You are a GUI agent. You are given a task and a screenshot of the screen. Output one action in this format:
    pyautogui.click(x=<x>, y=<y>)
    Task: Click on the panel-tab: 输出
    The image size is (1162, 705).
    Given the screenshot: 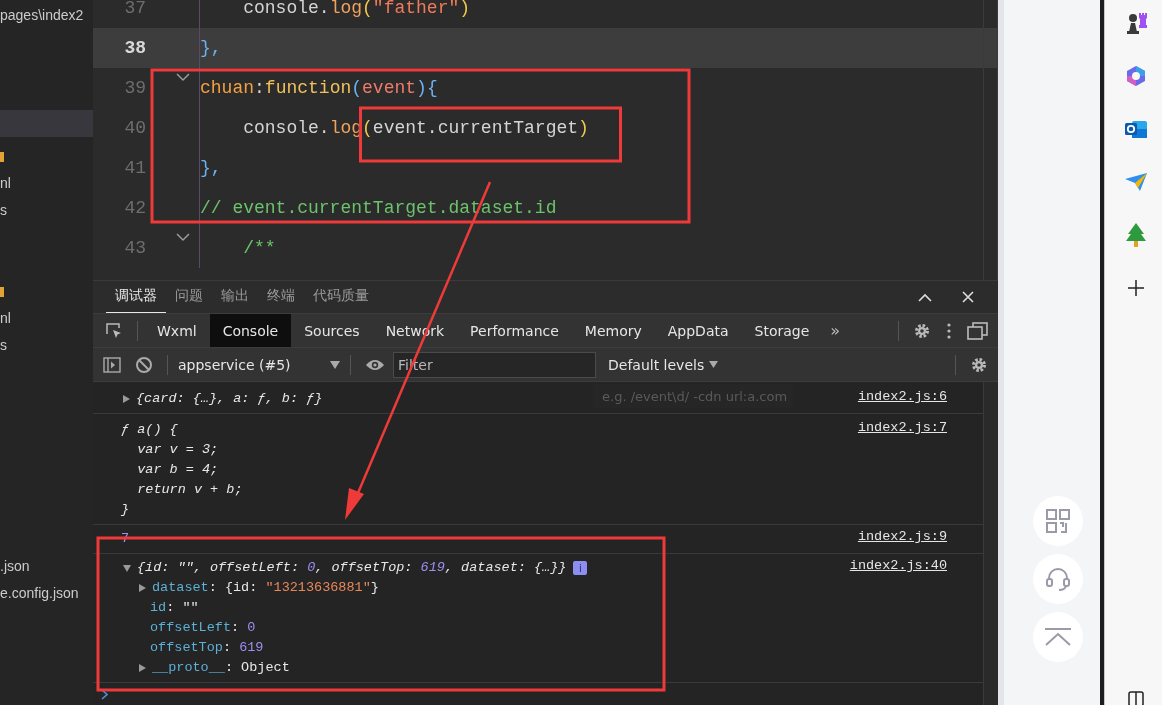 What is the action you would take?
    pyautogui.click(x=235, y=297)
    